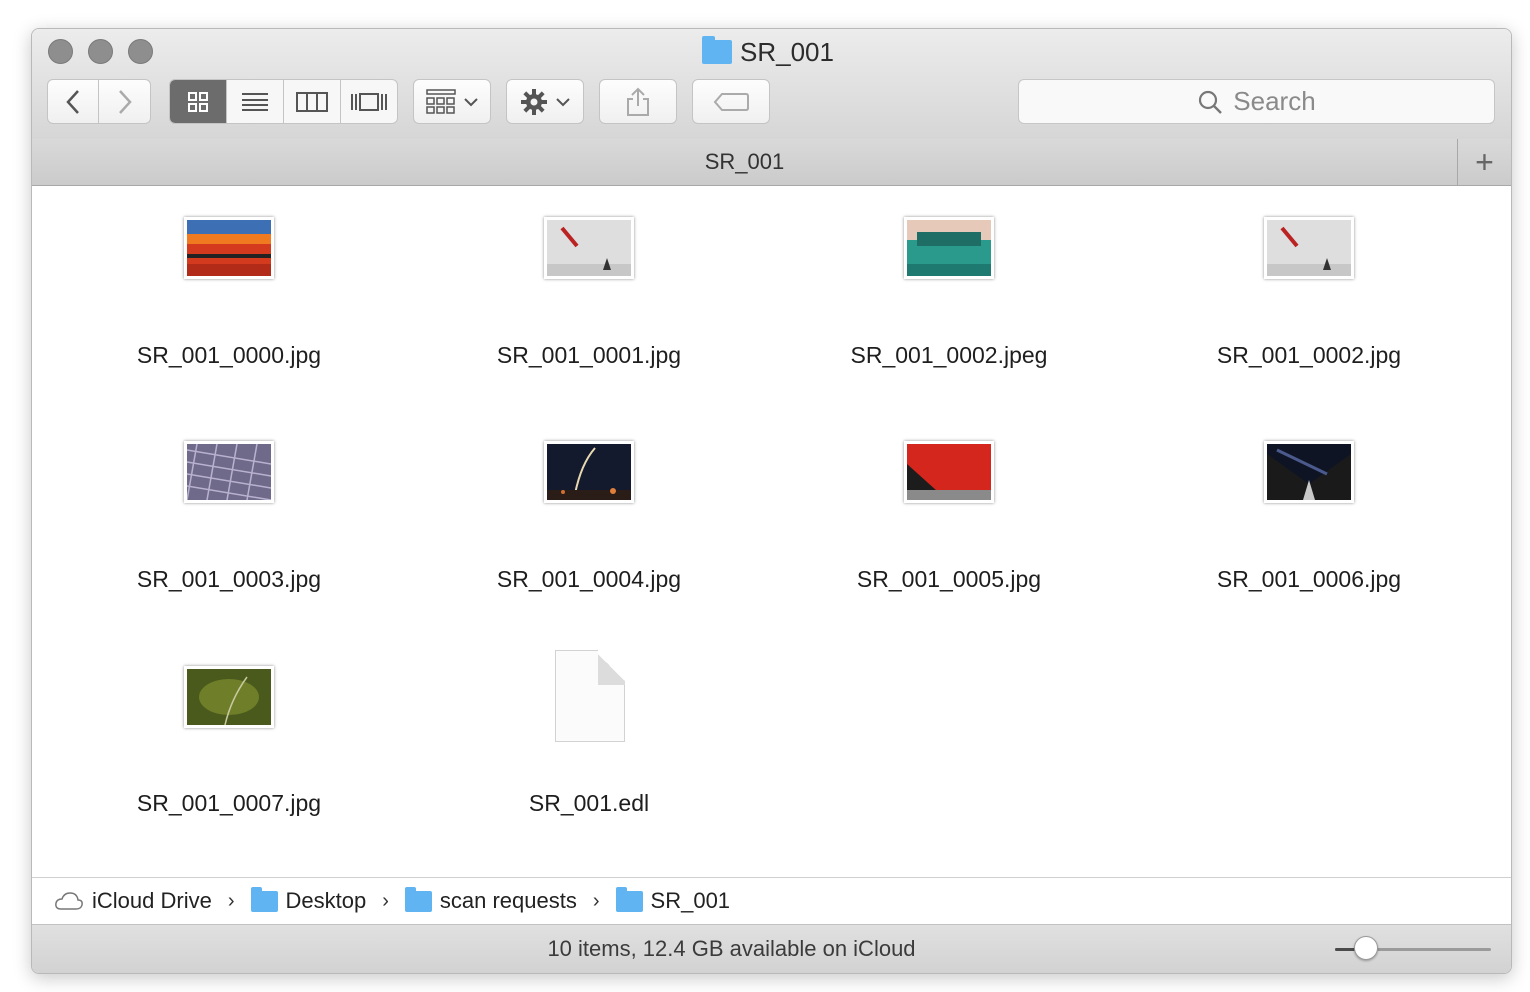 This screenshot has width=1530, height=992. What do you see at coordinates (534, 101) in the screenshot?
I see `gear-icon` at bounding box center [534, 101].